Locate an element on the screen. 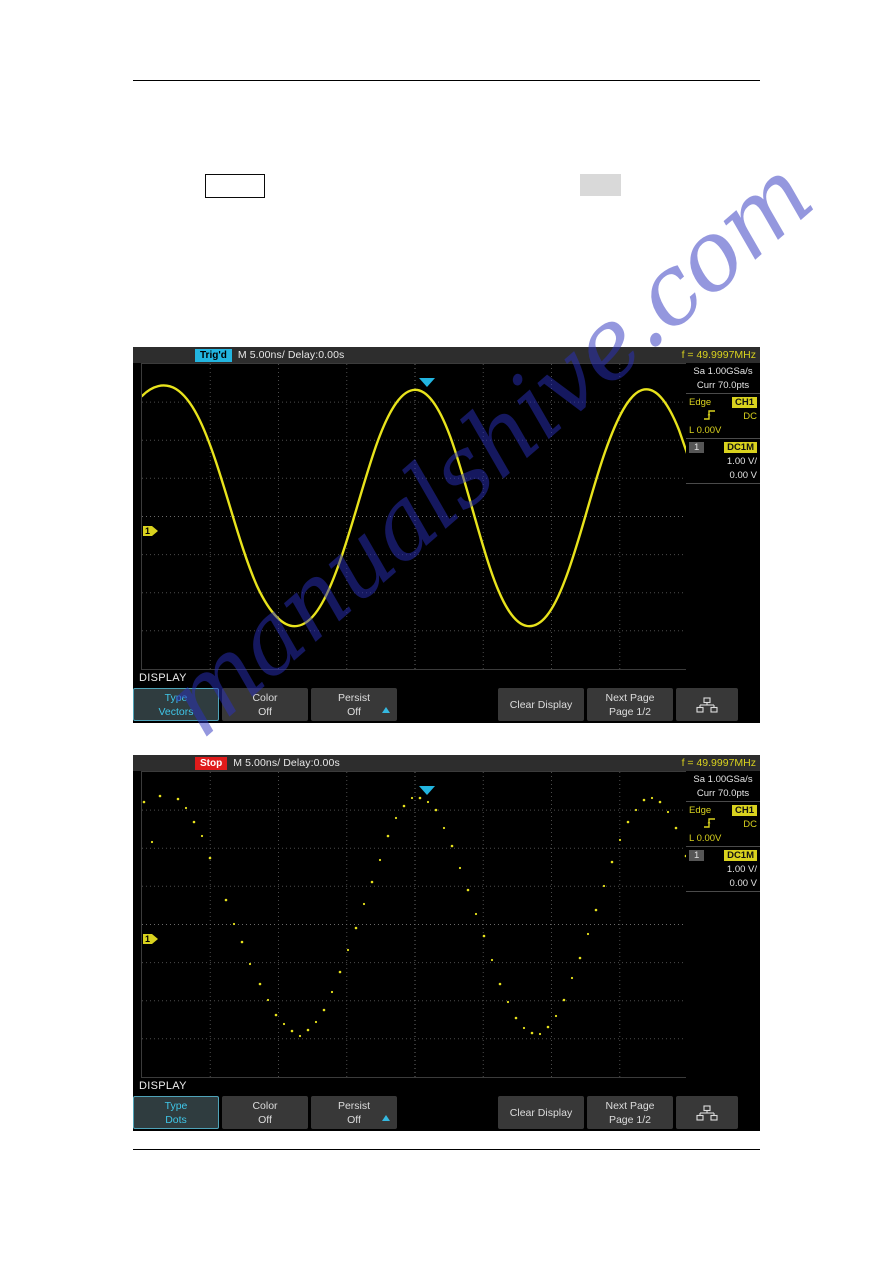  softkey-type: Type Dots is located at coordinates (176, 1112).